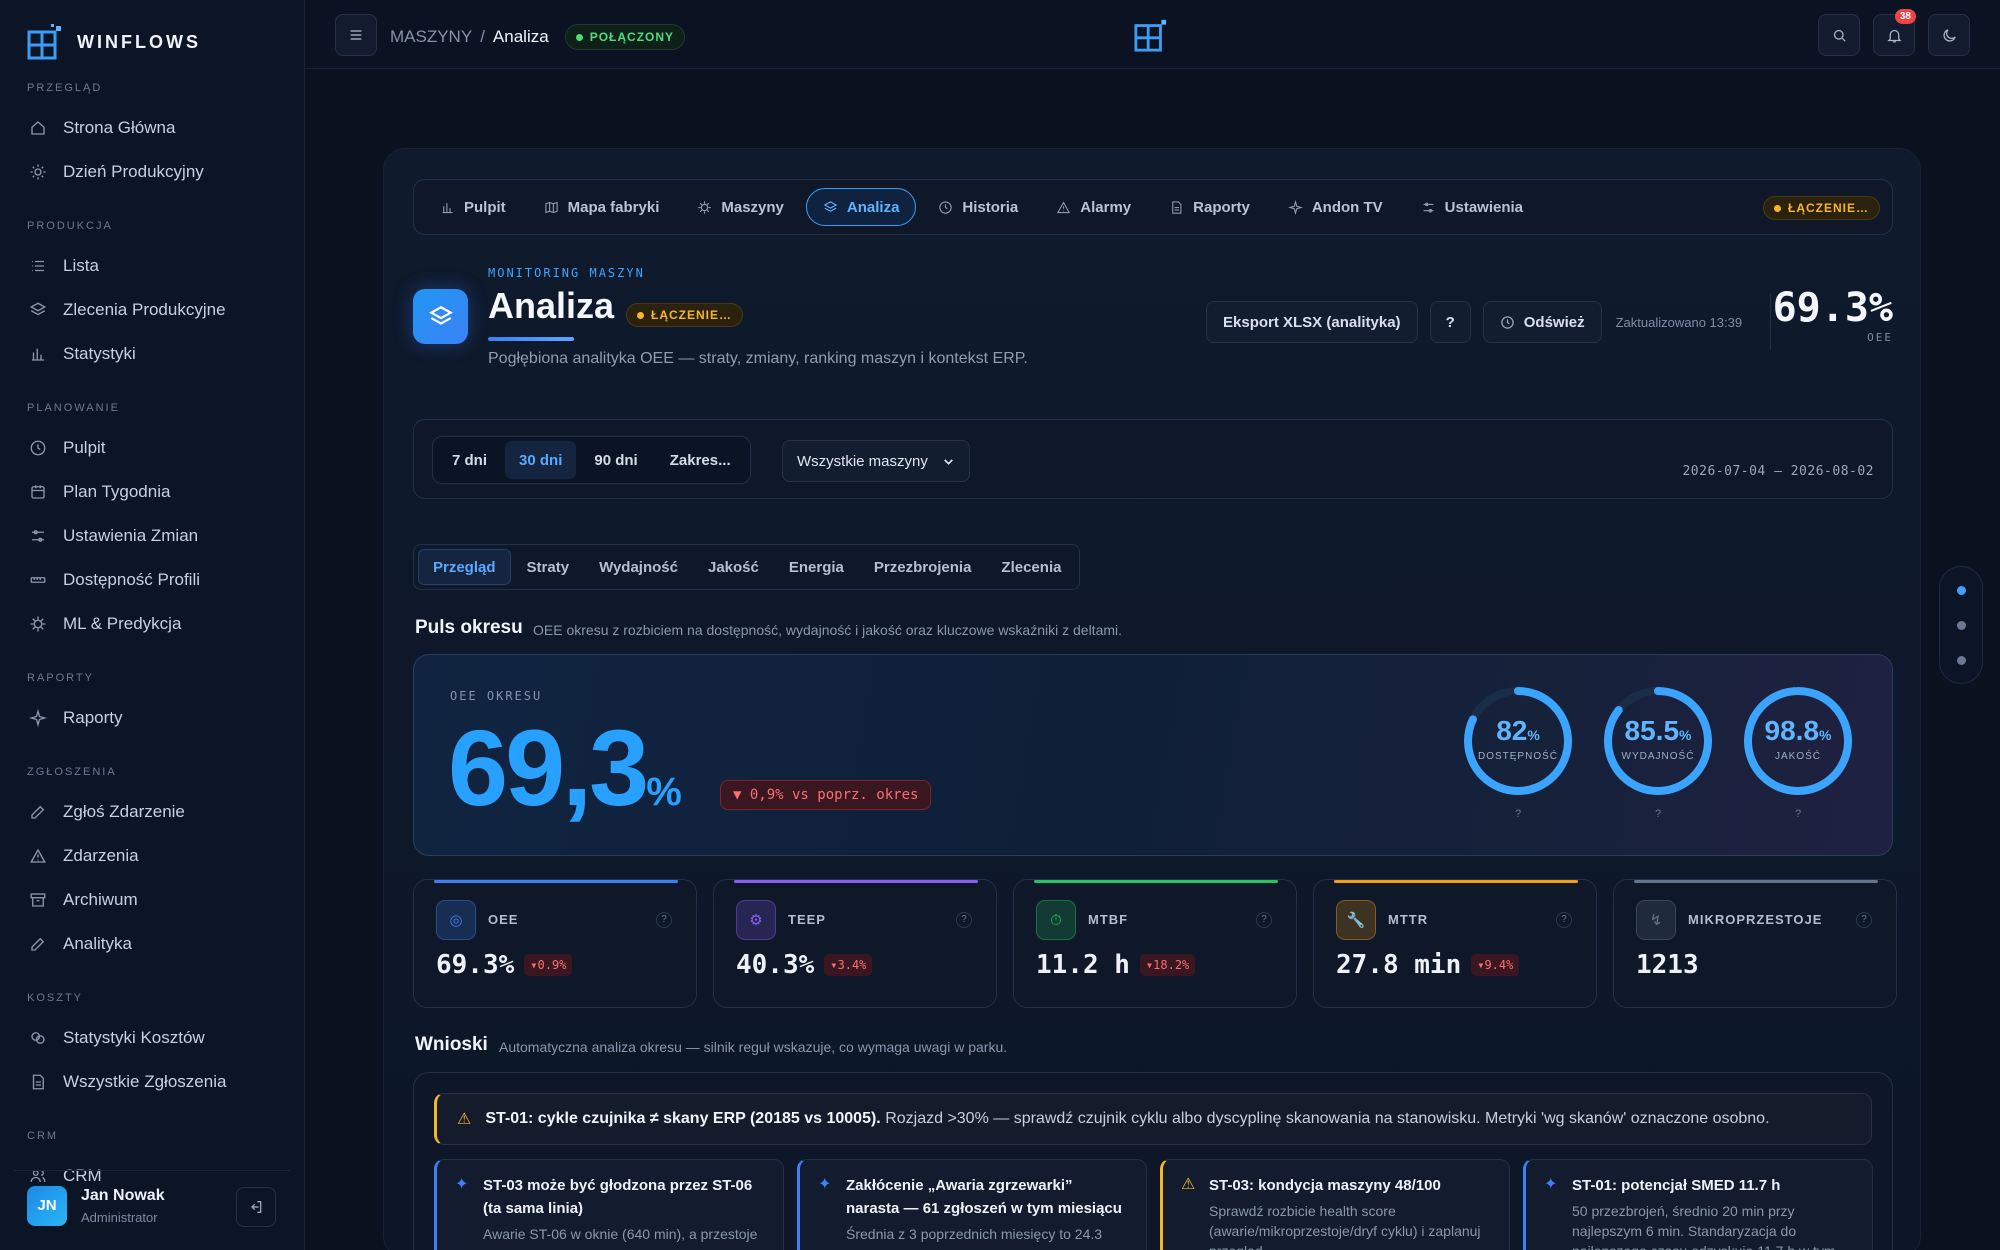  What do you see at coordinates (152, 900) in the screenshot?
I see `sidebar-item: Archiwum` at bounding box center [152, 900].